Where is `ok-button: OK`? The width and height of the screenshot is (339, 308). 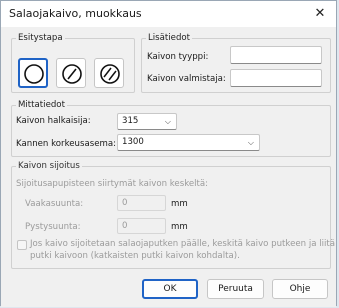 ok-button: OK is located at coordinates (170, 289).